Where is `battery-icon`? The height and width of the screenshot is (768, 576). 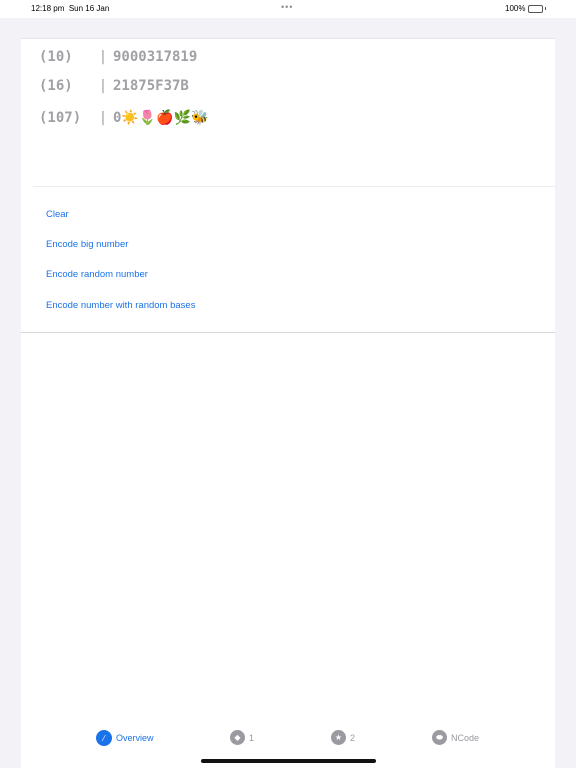 battery-icon is located at coordinates (535, 8).